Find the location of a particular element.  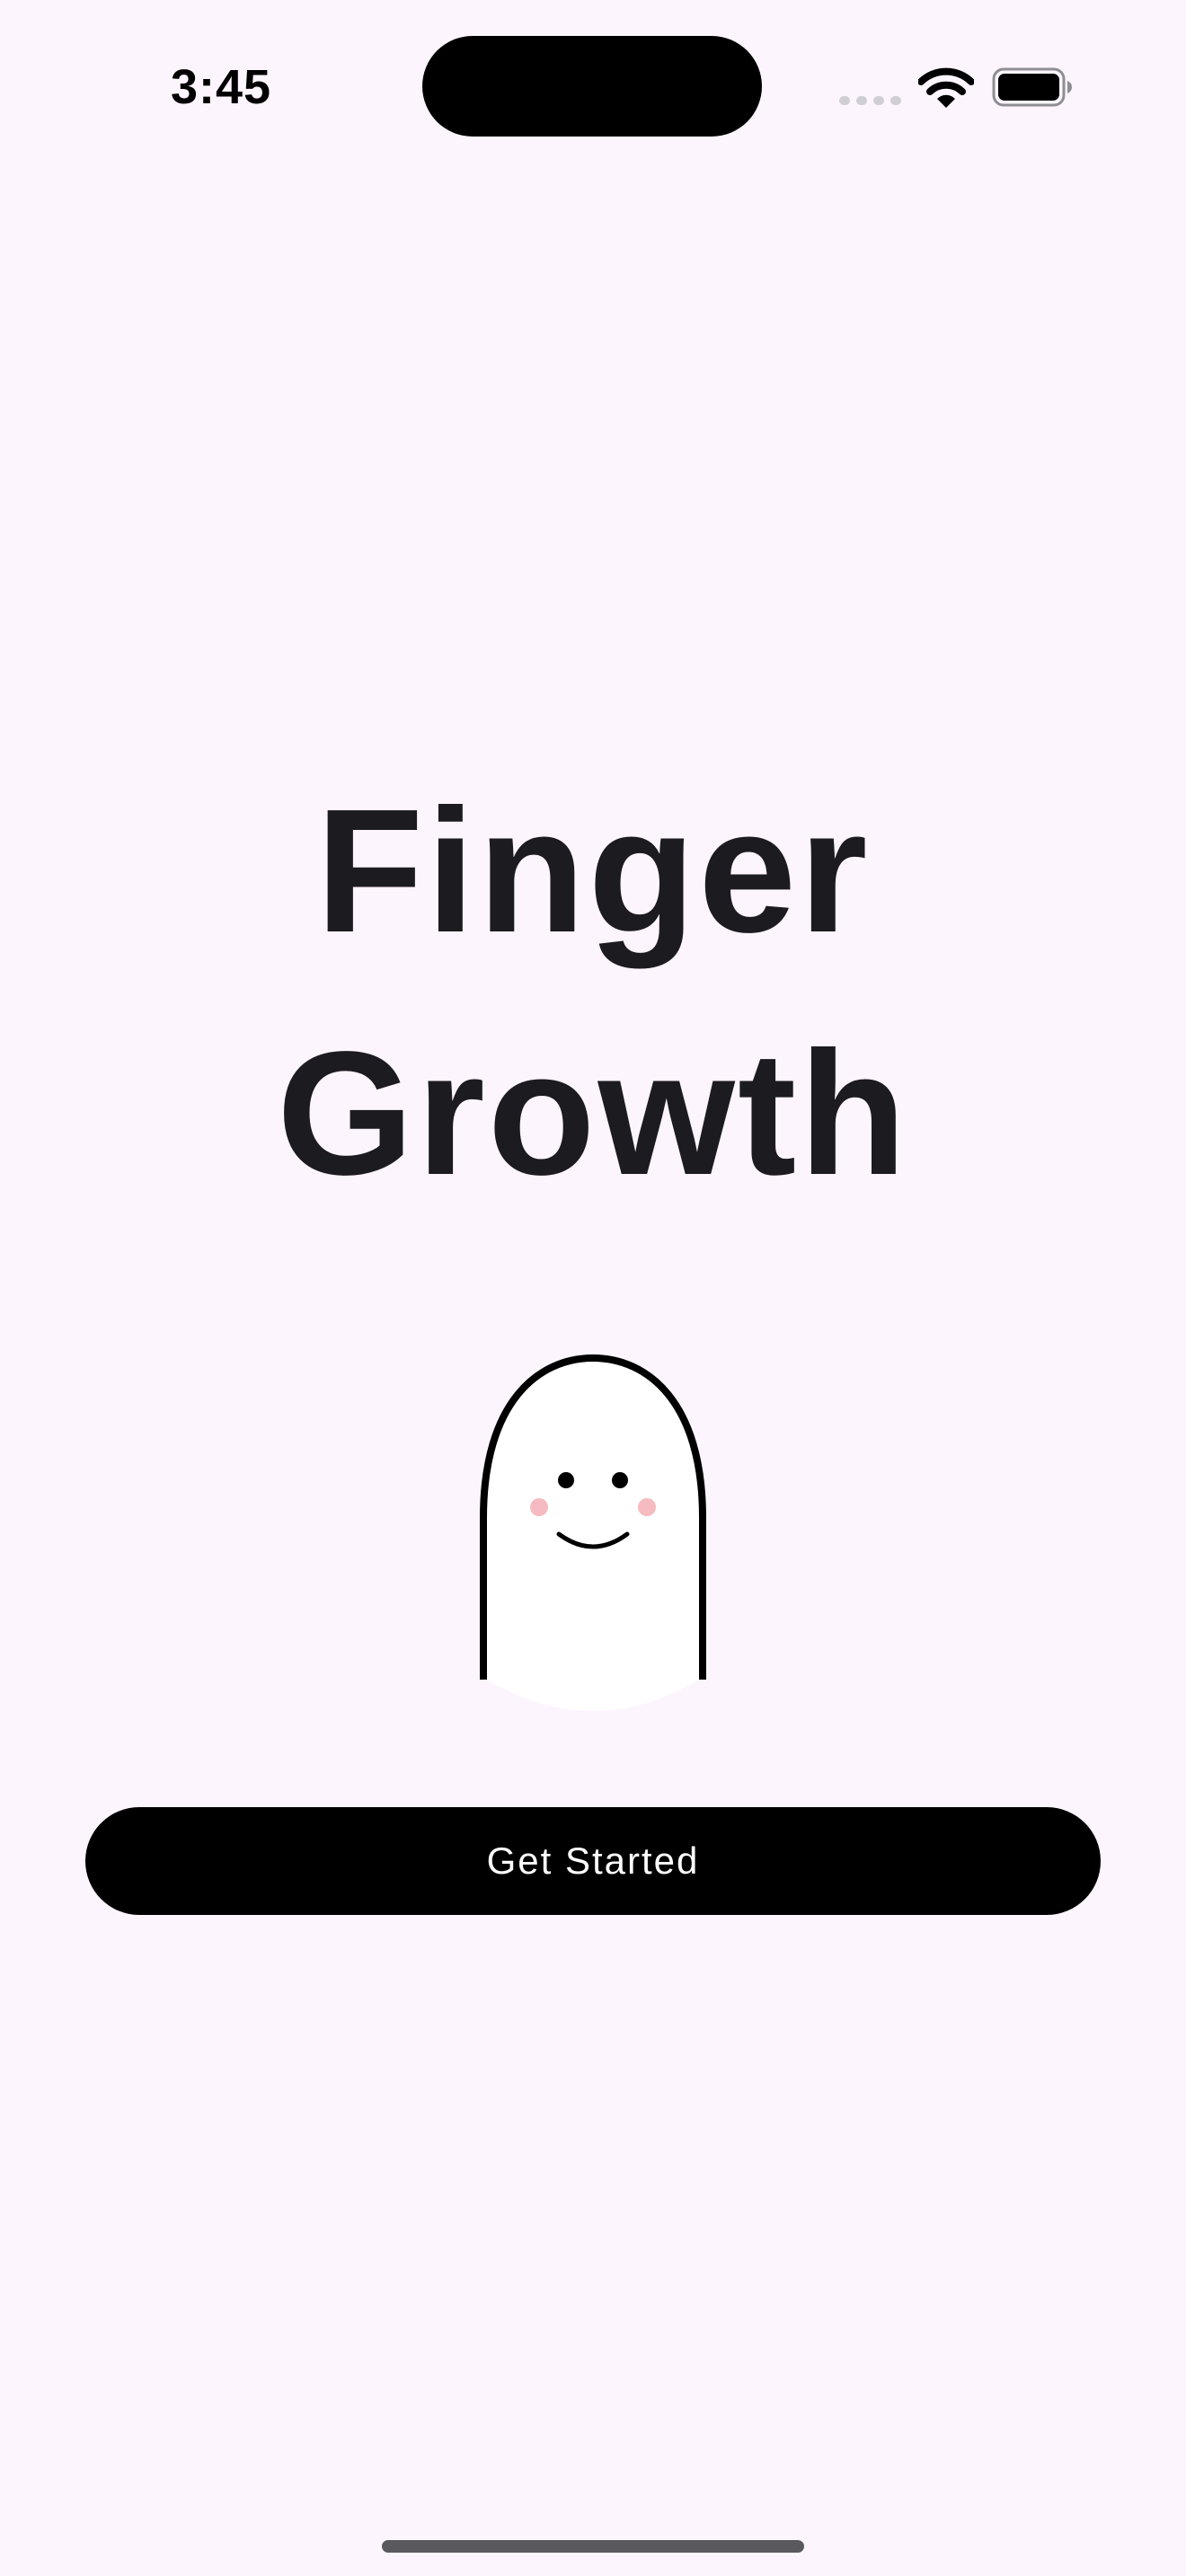

battery-icon is located at coordinates (1032, 87).